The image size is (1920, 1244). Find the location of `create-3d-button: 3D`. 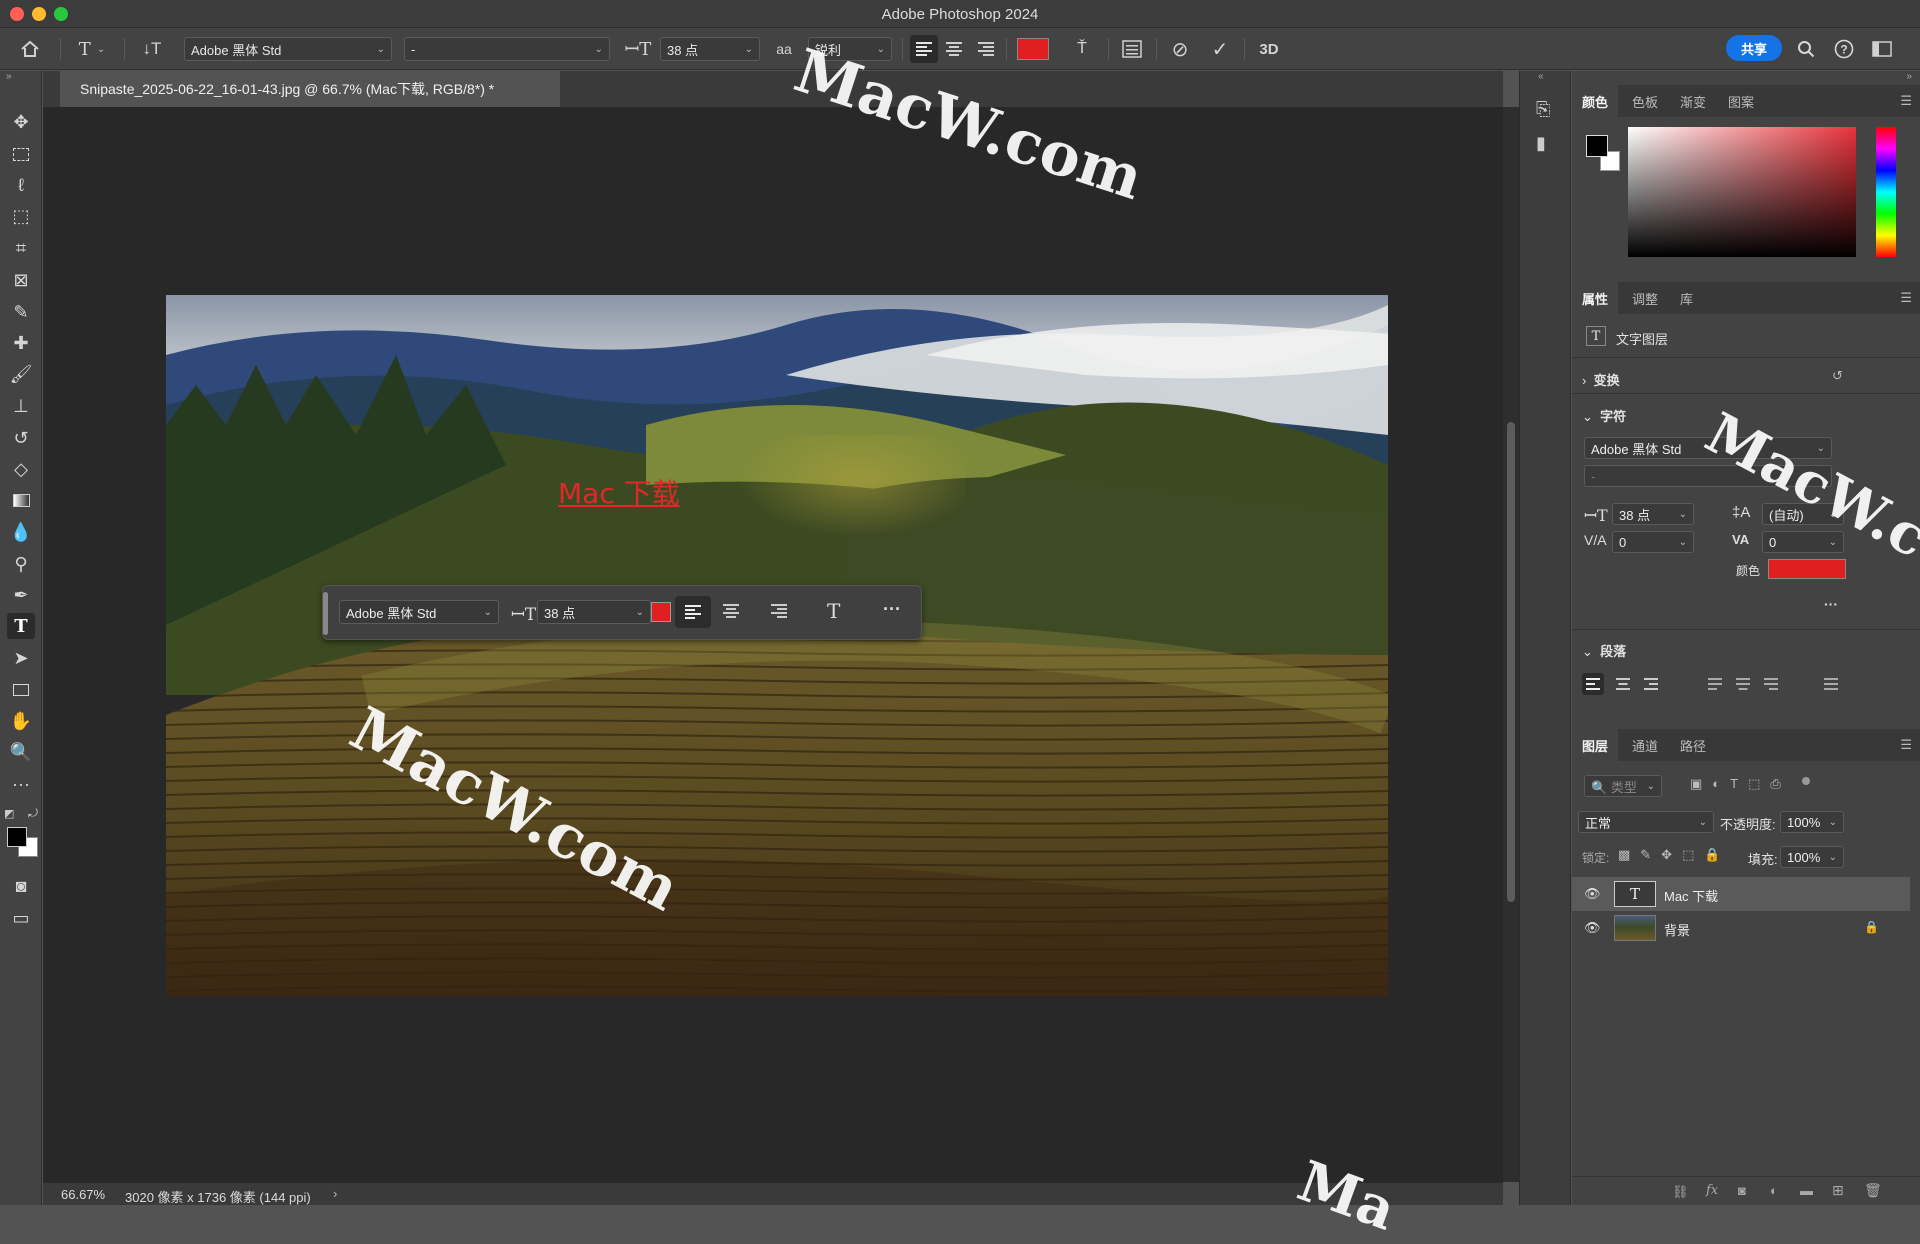

create-3d-button: 3D is located at coordinates (1269, 49).